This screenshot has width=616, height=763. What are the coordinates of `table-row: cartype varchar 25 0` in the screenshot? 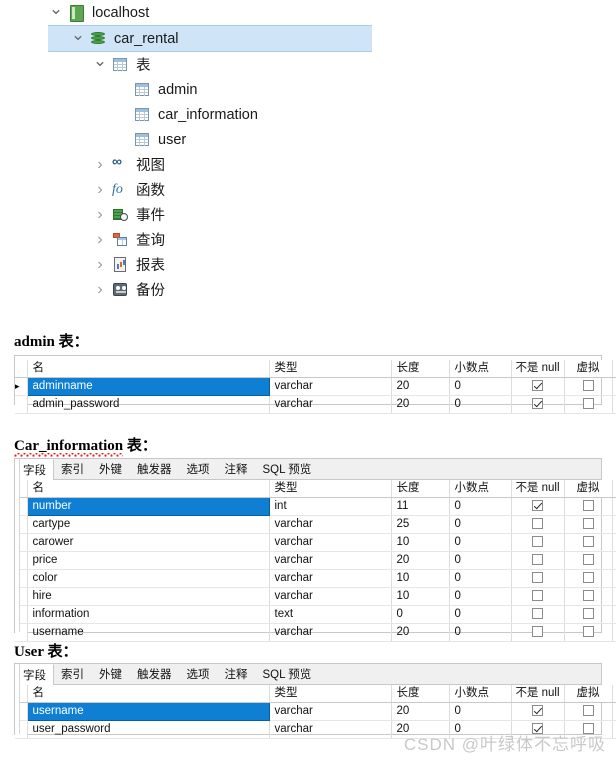 It's located at (315, 524).